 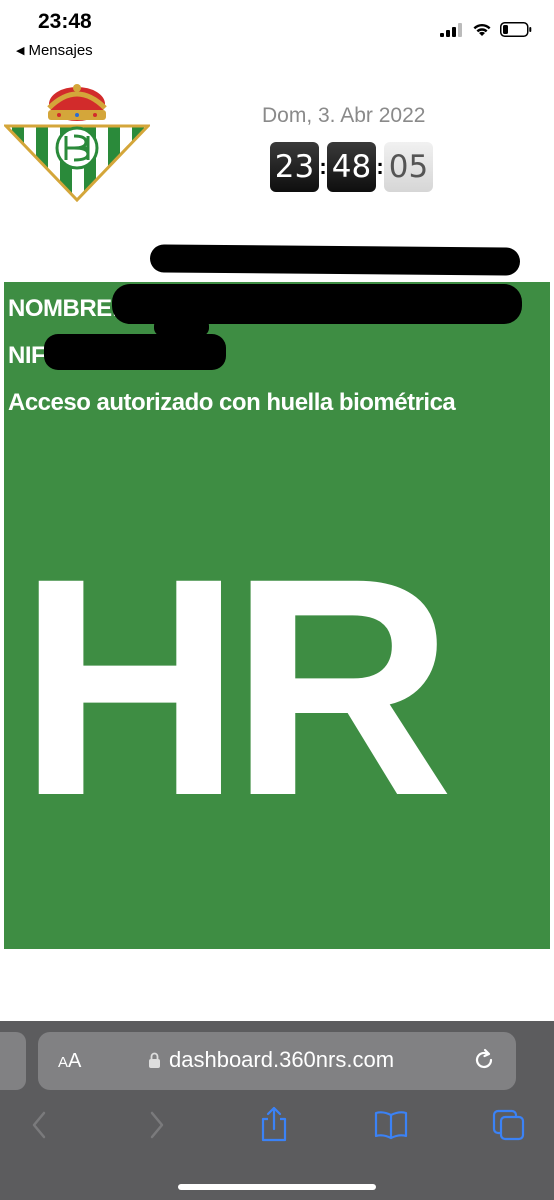 I want to click on previous-tab-pill, so click(x=13, y=1061).